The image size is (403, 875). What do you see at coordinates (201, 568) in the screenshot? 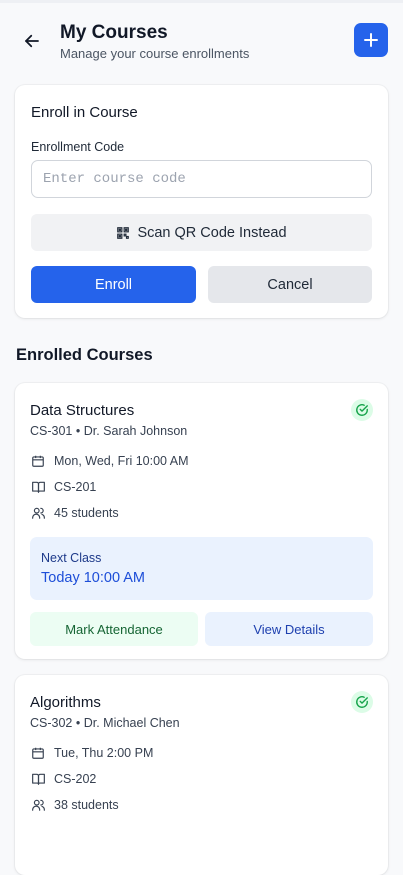
I see `next-class-panel: Next Class Today 10:00 AM` at bounding box center [201, 568].